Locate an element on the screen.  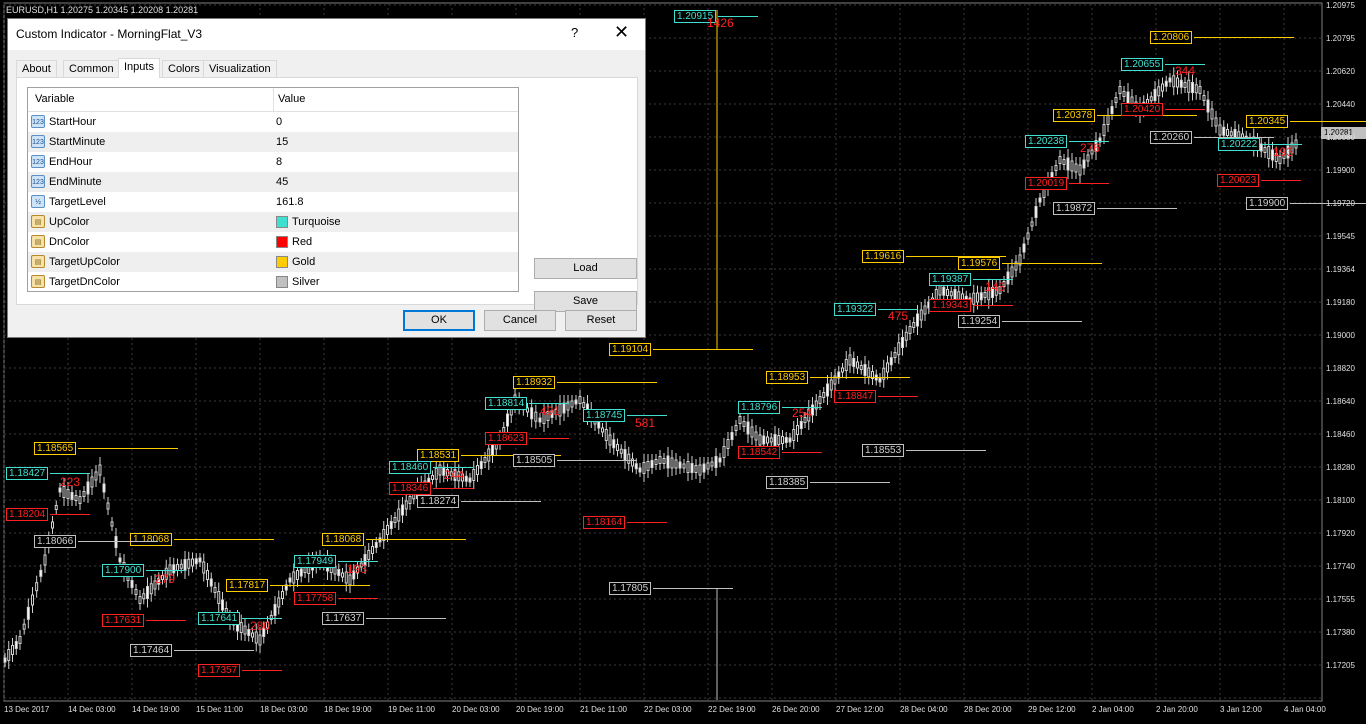
tab-colors: Colors is located at coordinates (184, 68).